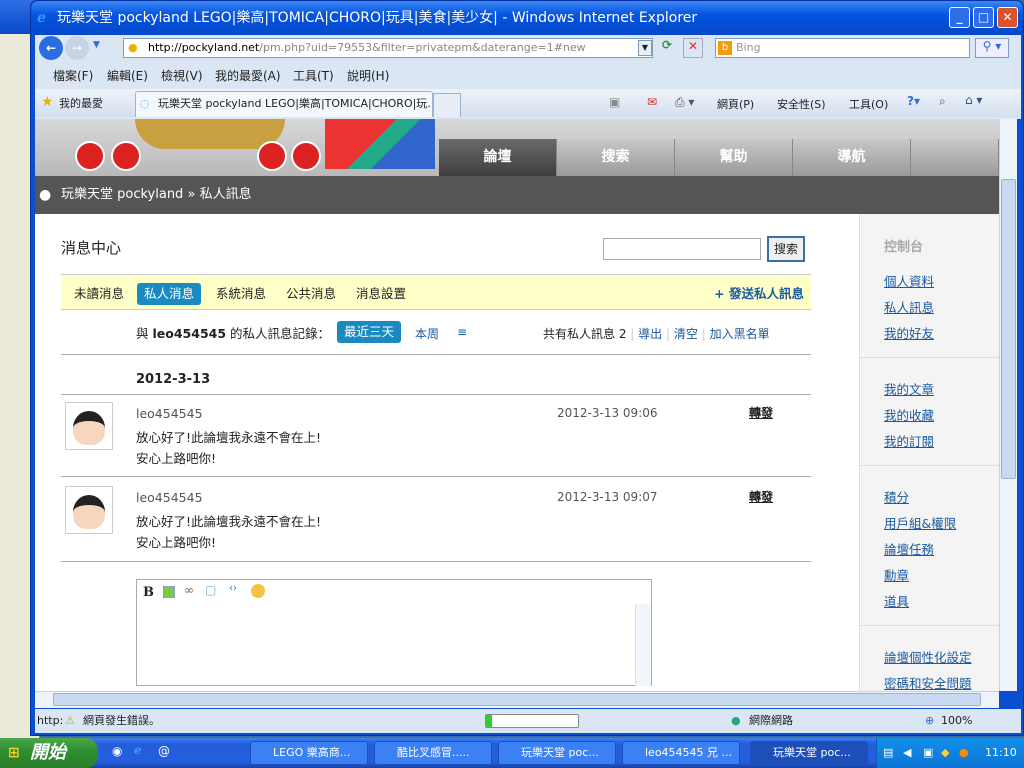 This screenshot has height=768, width=1024. What do you see at coordinates (909, 306) in the screenshot?
I see `sidebar-pm: 私人訊息` at bounding box center [909, 306].